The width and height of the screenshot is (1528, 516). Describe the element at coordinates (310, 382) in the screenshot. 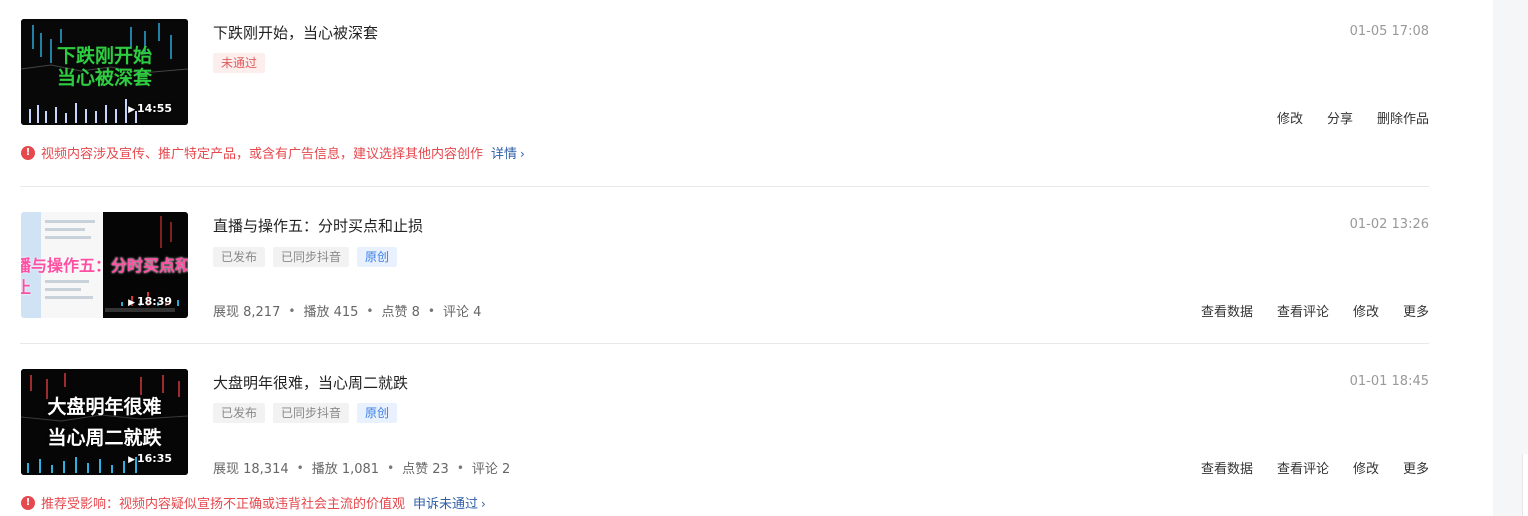

I see `video-title: 大盘明年很难，当心周二就跌` at that location.